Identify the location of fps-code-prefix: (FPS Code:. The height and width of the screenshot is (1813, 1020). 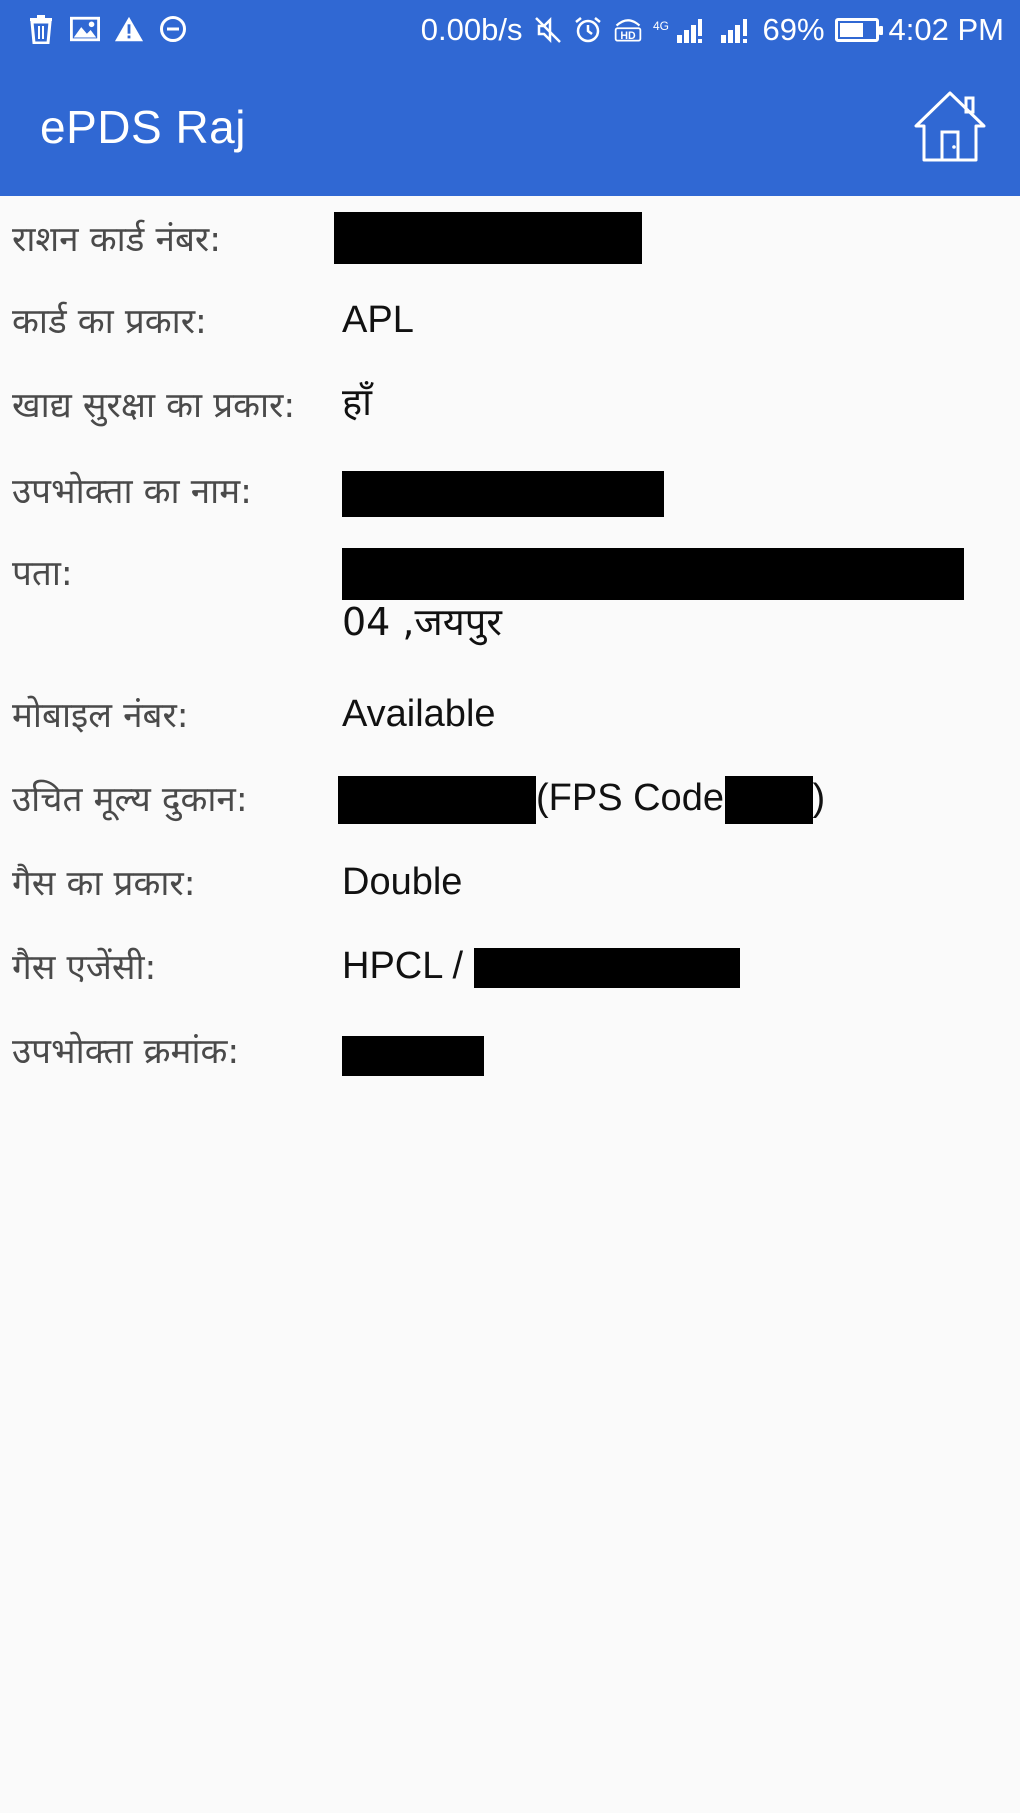
(635, 798).